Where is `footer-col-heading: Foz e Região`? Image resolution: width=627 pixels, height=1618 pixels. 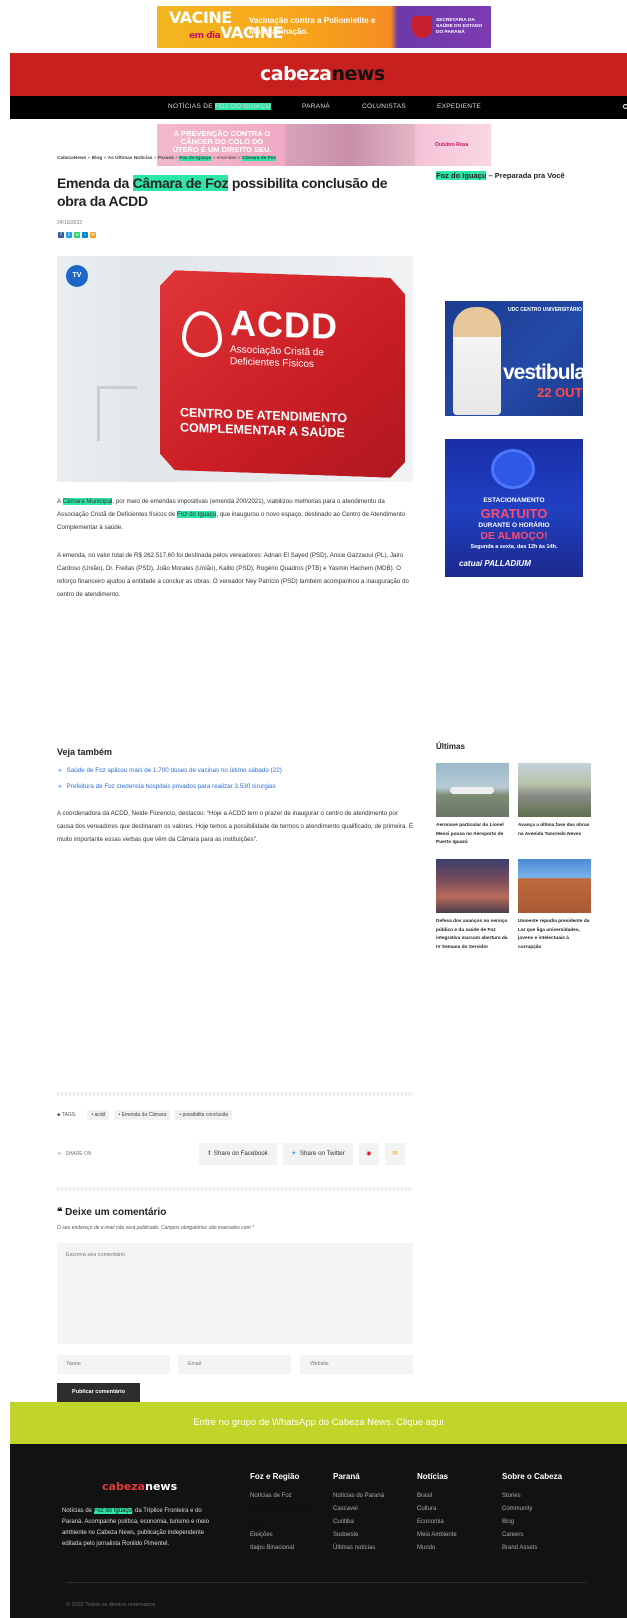
footer-col-heading: Foz e Região is located at coordinates (275, 1476).